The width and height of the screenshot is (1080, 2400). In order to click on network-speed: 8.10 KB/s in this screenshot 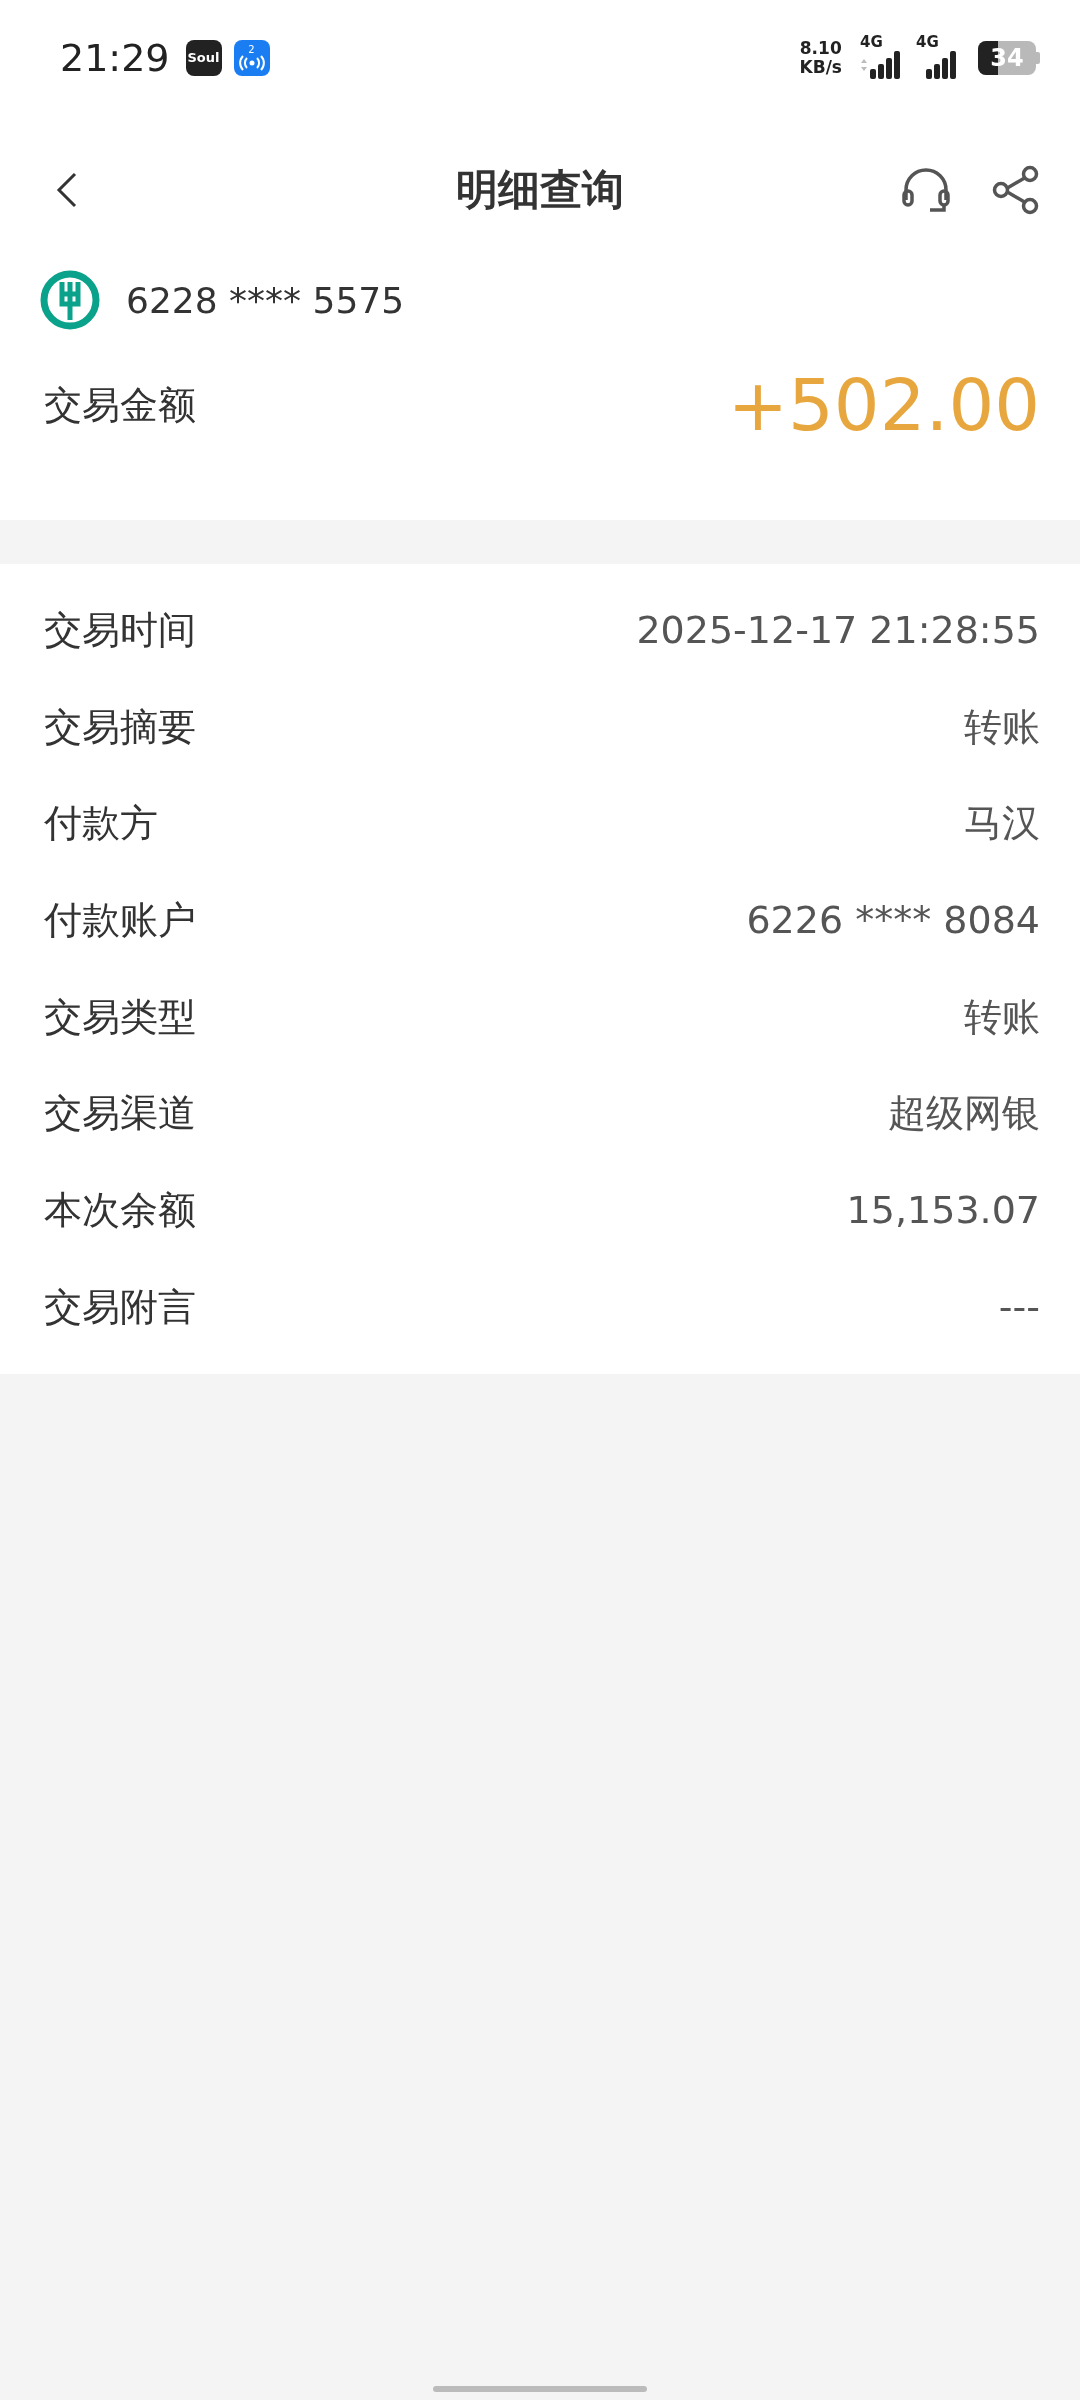, I will do `click(820, 57)`.